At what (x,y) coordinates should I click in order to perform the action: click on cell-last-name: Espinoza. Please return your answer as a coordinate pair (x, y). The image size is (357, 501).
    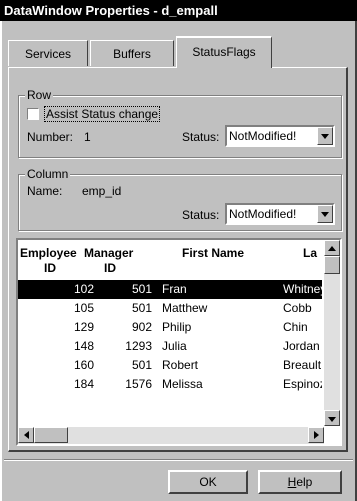
    Looking at the image, I should click on (302, 384).